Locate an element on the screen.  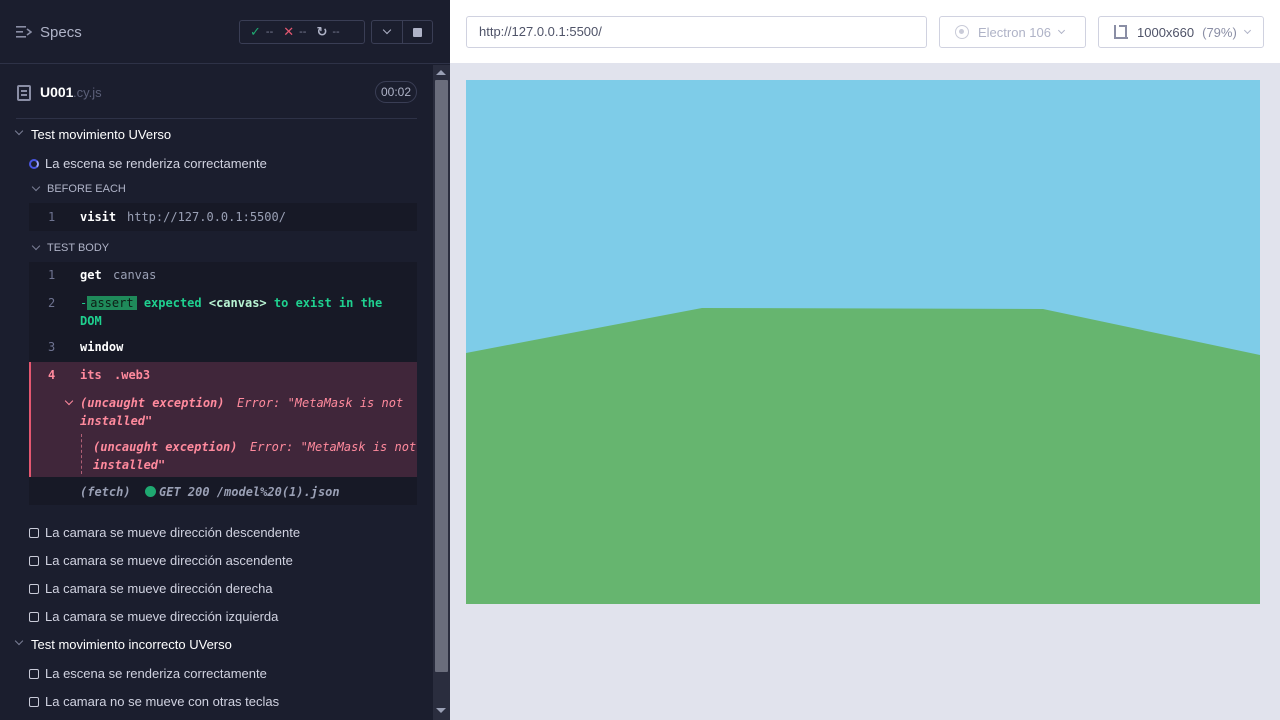
toggle-auto-scroll-button is located at coordinates (387, 32).